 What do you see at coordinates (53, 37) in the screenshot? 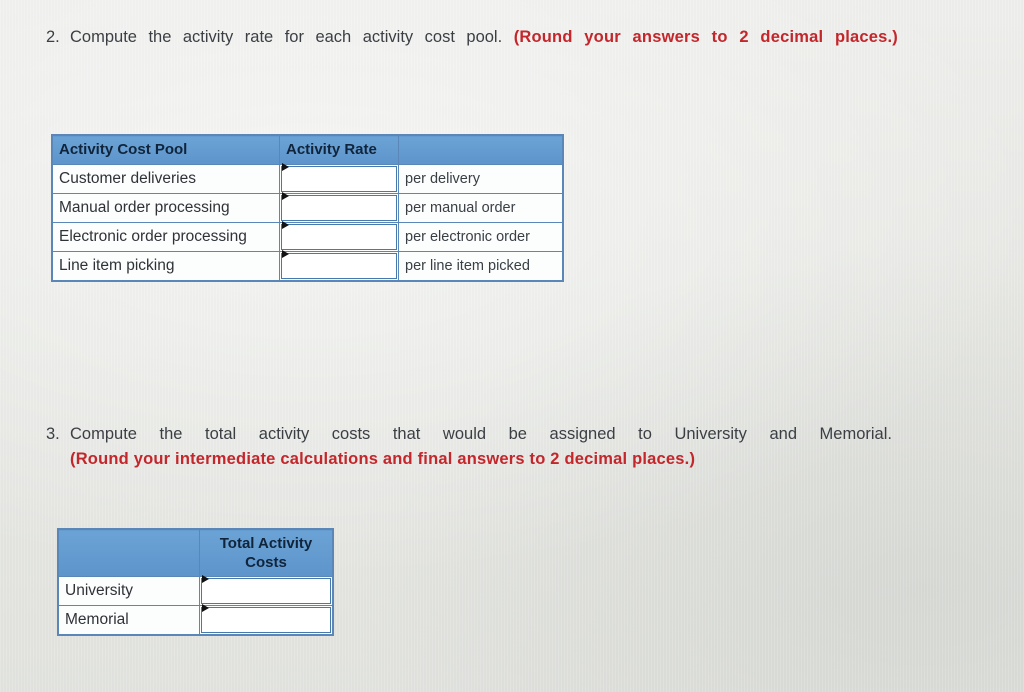
I see `question-2-number: 2.` at bounding box center [53, 37].